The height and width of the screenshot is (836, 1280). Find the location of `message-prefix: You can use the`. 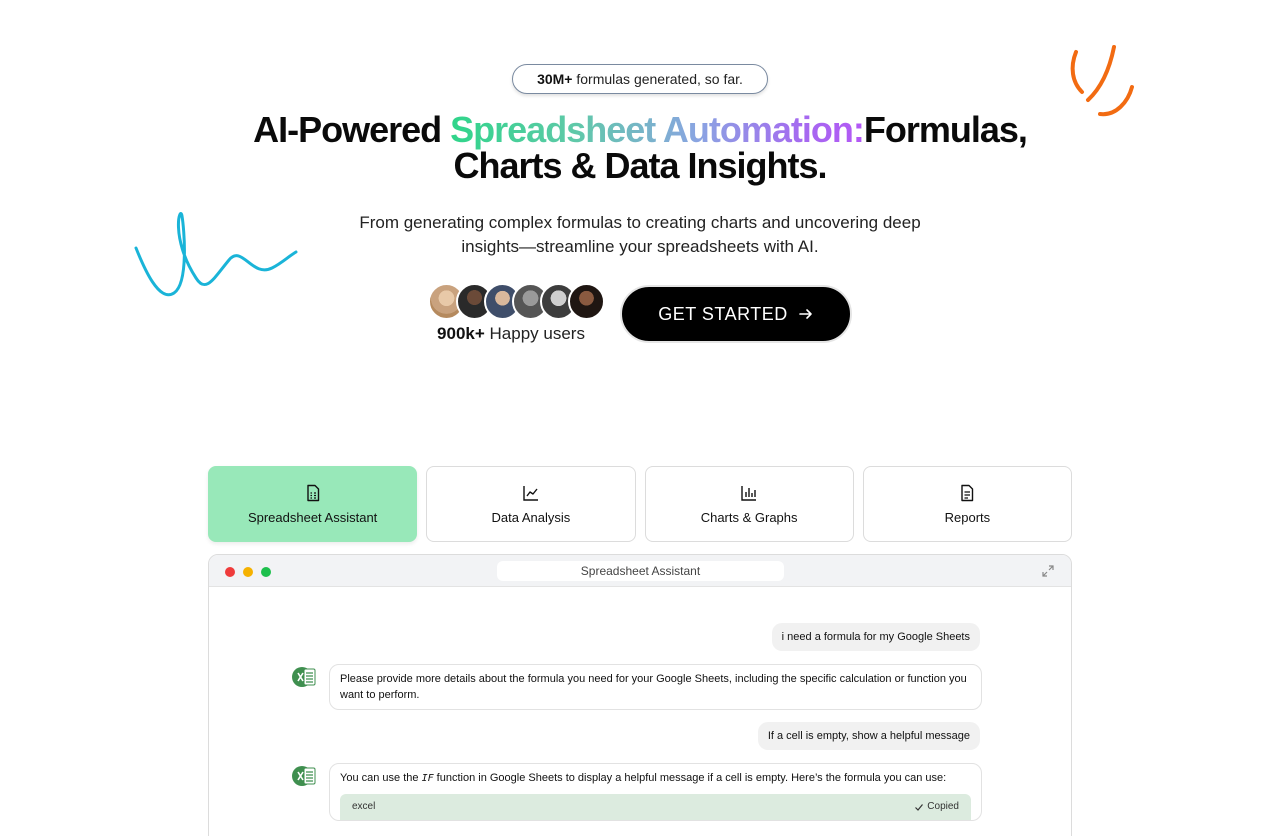

message-prefix: You can use the is located at coordinates (381, 778).